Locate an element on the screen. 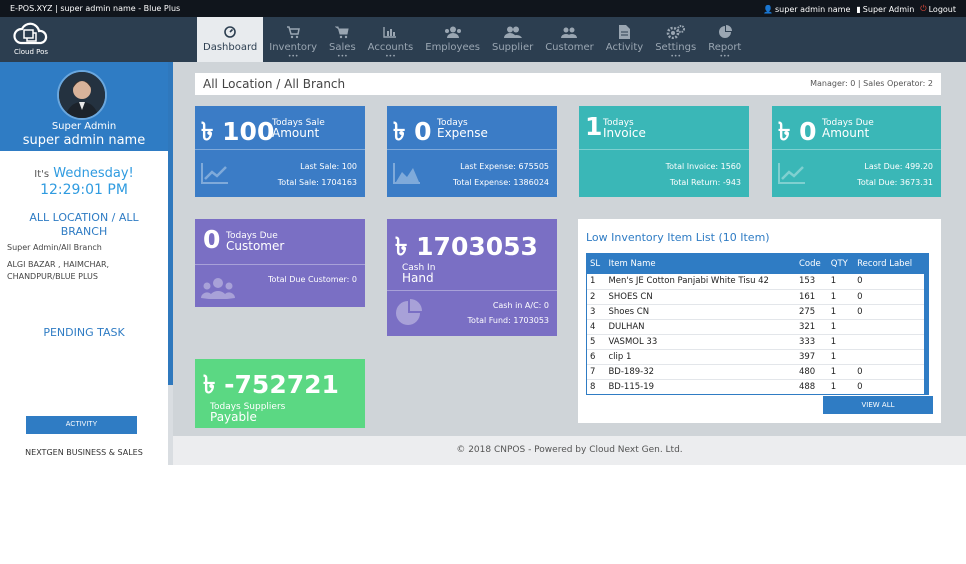 This screenshot has width=966, height=564. cash-label-bottom: Hand is located at coordinates (418, 278).